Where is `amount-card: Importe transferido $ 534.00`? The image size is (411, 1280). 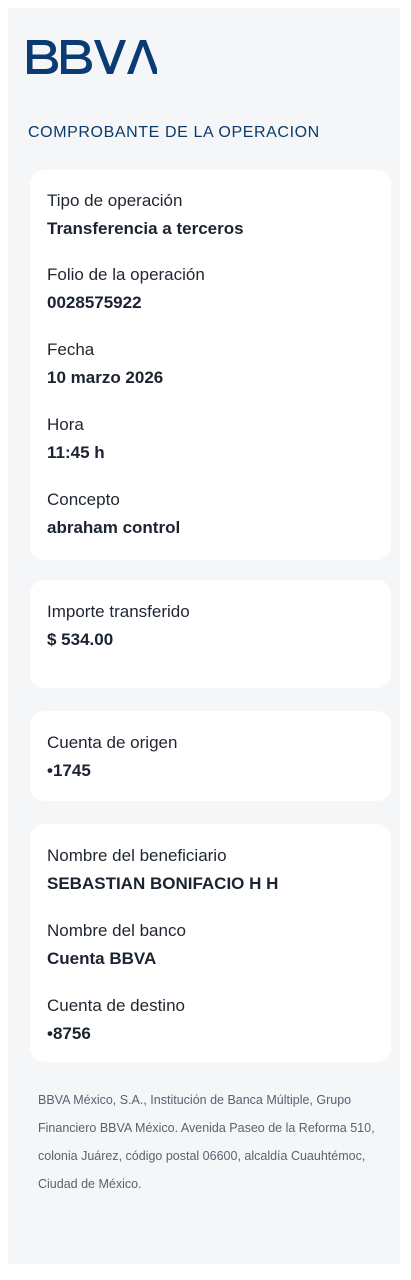
amount-card: Importe transferido $ 534.00 is located at coordinates (210, 634).